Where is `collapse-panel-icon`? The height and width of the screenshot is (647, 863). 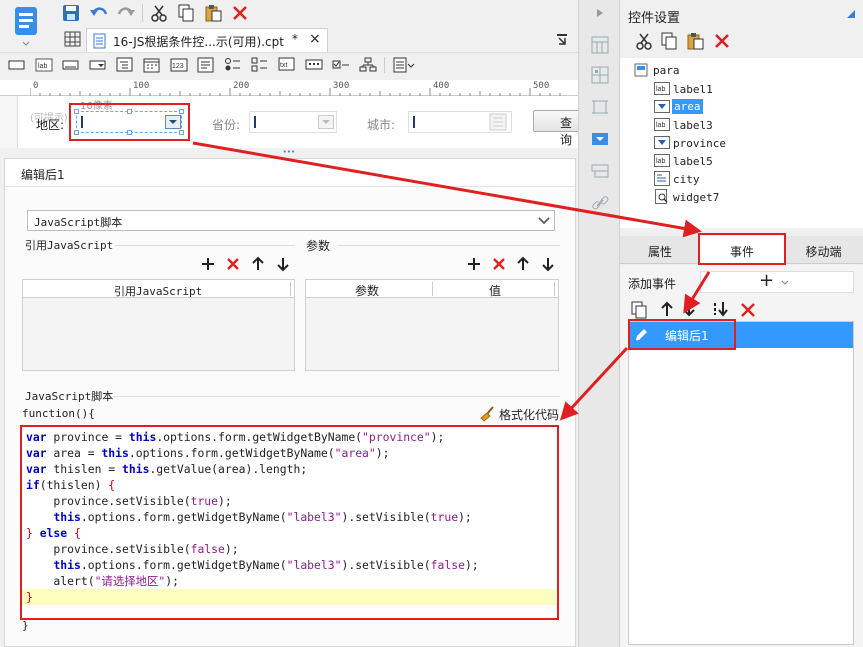 collapse-panel-icon is located at coordinates (600, 13).